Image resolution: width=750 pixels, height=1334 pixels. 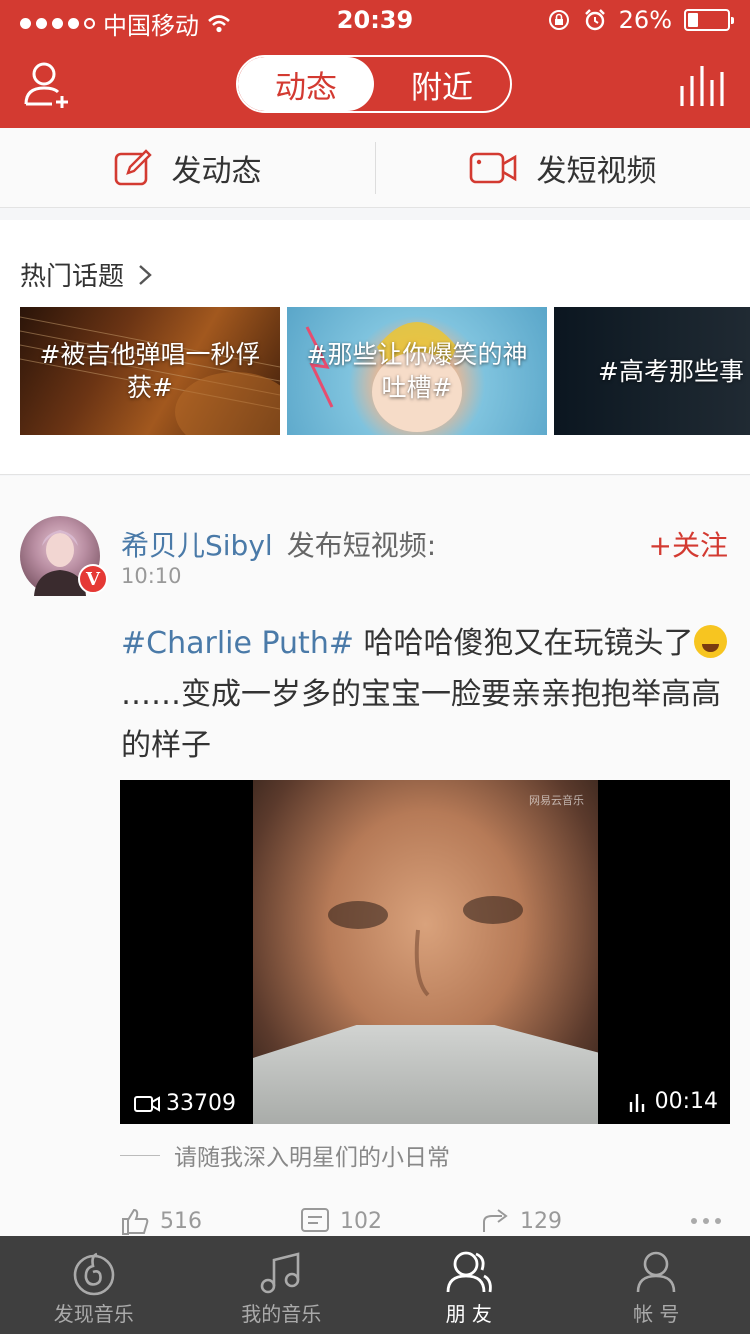 What do you see at coordinates (93, 1314) in the screenshot?
I see `tab-label: 发现音乐` at bounding box center [93, 1314].